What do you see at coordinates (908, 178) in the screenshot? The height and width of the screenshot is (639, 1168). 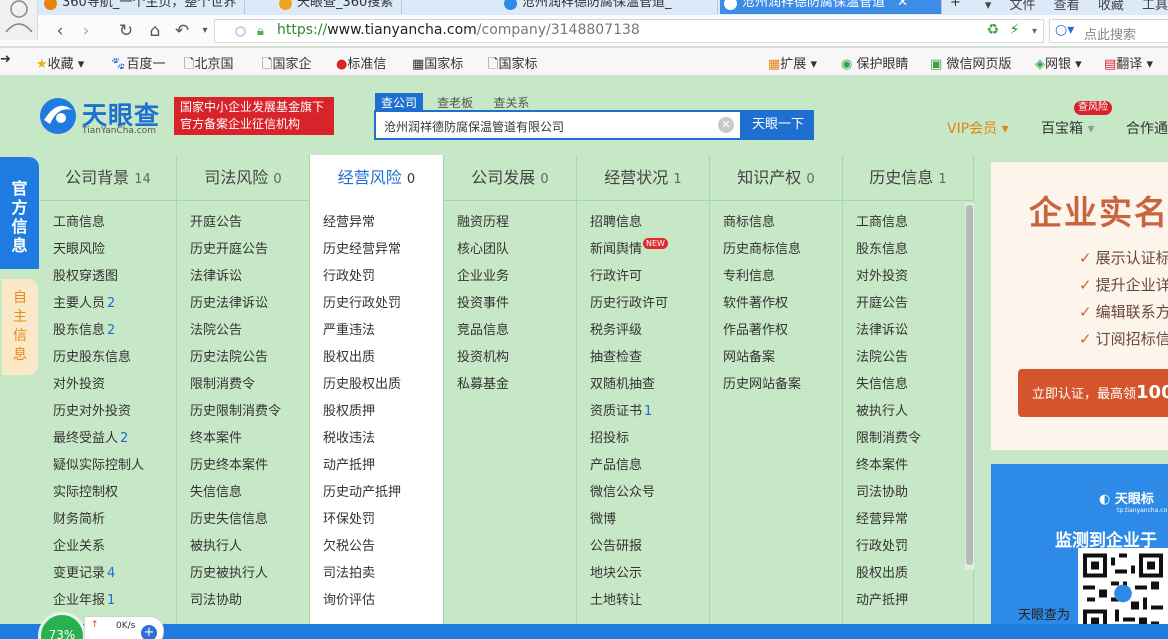 I see `category-header: 历史信息 1` at bounding box center [908, 178].